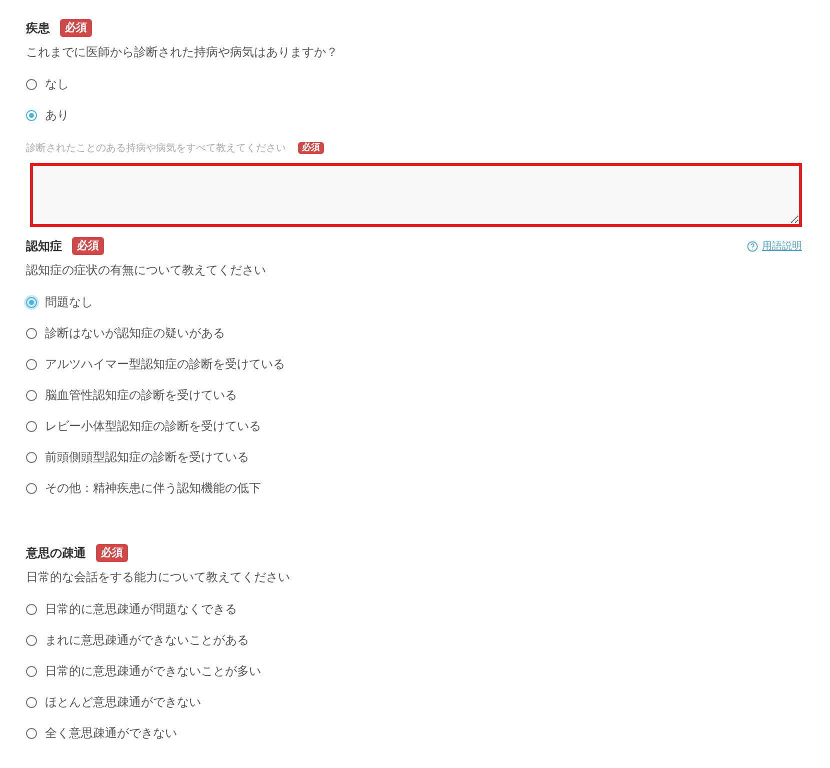 Image resolution: width=830 pixels, height=768 pixels. I want to click on radio-option: 日常的に意思疎通ができないことが多い, so click(414, 671).